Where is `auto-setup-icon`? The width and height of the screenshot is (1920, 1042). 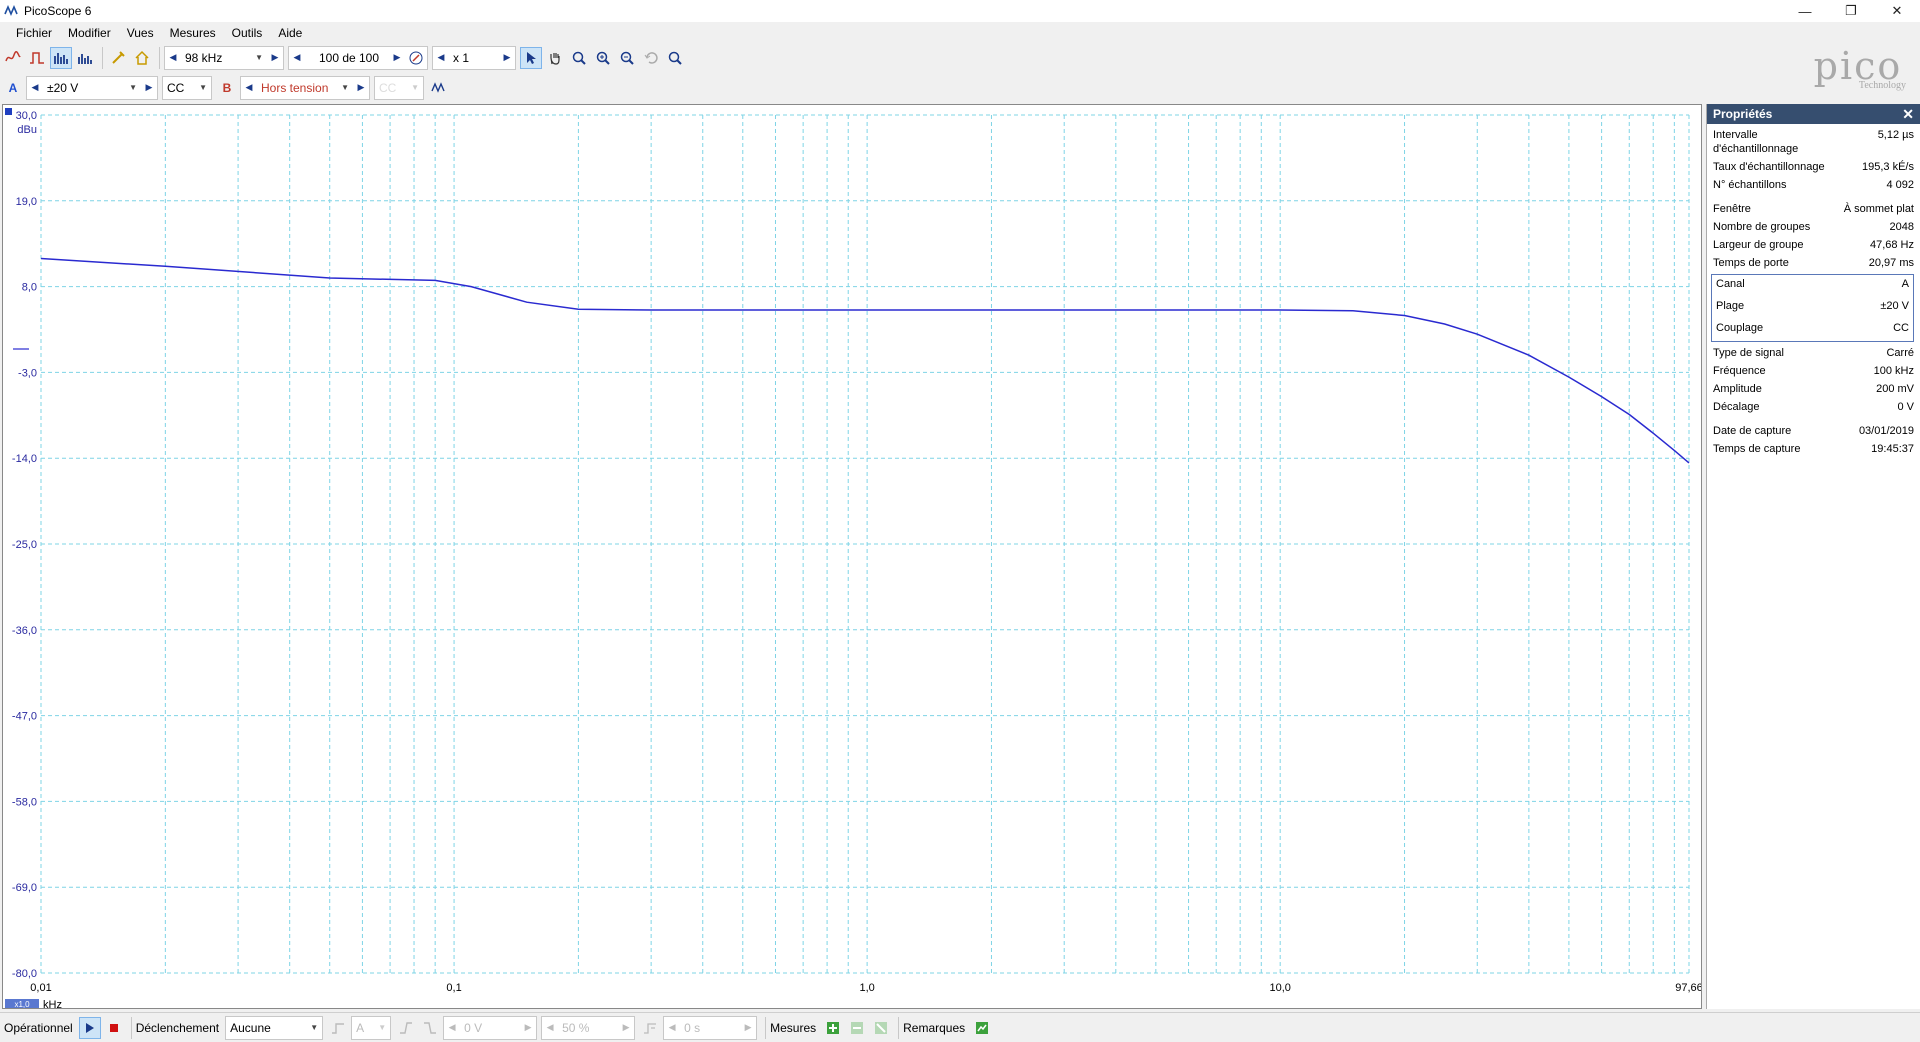 auto-setup-icon is located at coordinates (118, 58).